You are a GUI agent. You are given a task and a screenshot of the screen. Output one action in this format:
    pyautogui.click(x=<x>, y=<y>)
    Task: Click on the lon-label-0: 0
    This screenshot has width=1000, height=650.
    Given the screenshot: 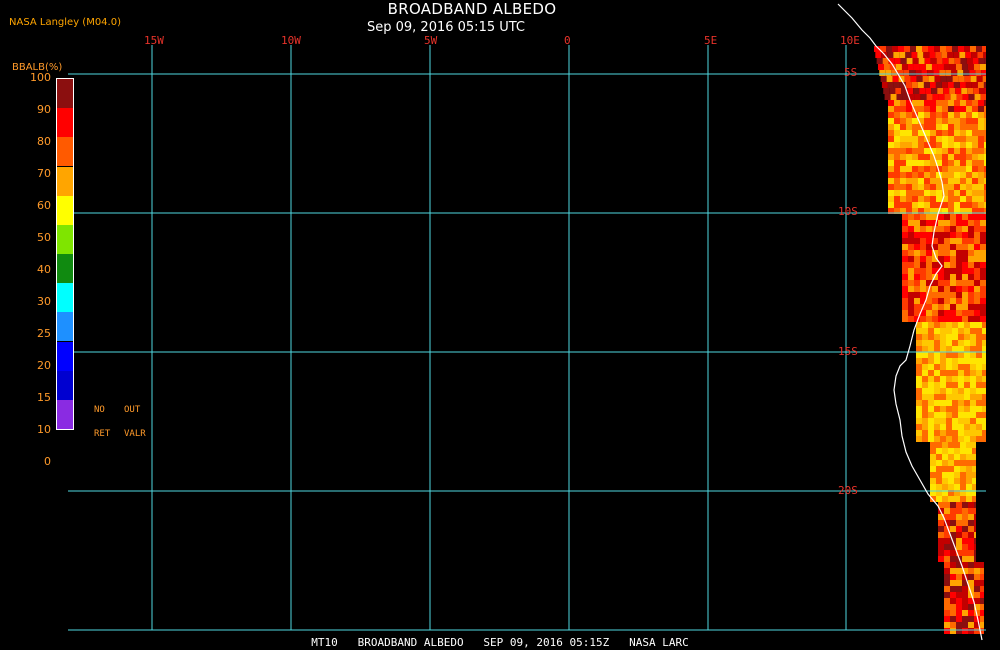 What is the action you would take?
    pyautogui.click(x=567, y=40)
    